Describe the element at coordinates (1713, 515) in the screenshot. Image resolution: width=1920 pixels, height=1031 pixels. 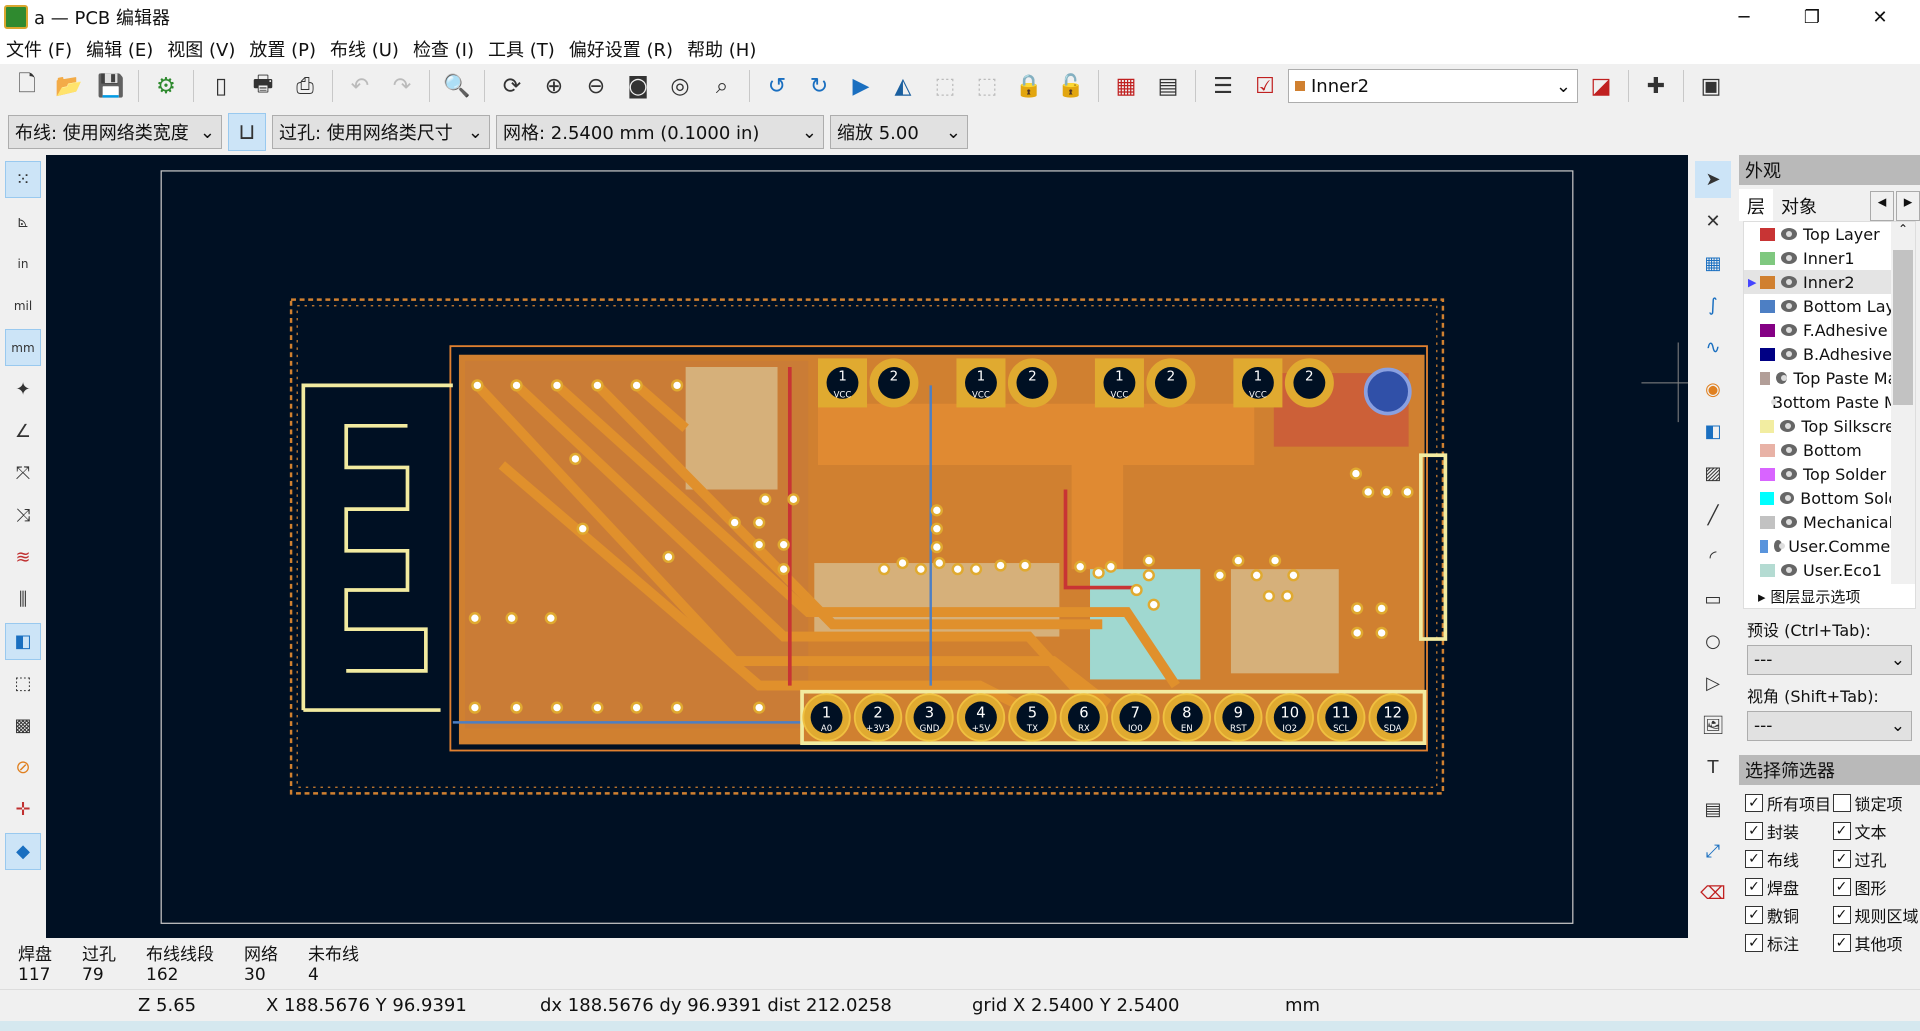
I see `draw-line-icon: ╱` at that location.